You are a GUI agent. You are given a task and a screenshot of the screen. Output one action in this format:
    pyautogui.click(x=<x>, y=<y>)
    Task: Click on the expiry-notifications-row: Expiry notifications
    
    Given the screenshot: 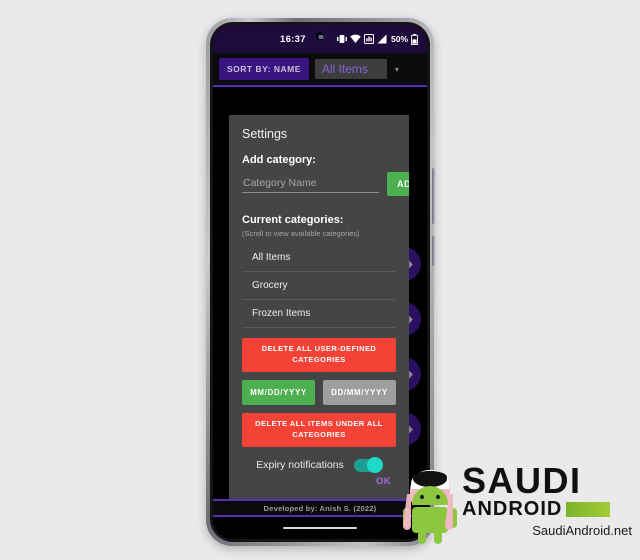 What is the action you would take?
    pyautogui.click(x=319, y=465)
    